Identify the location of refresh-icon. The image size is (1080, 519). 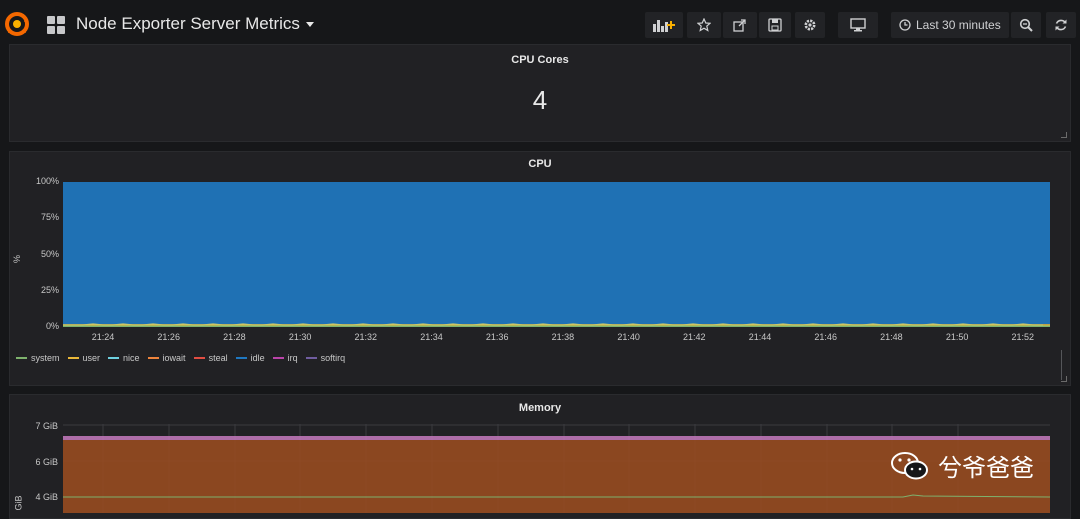
(1061, 25).